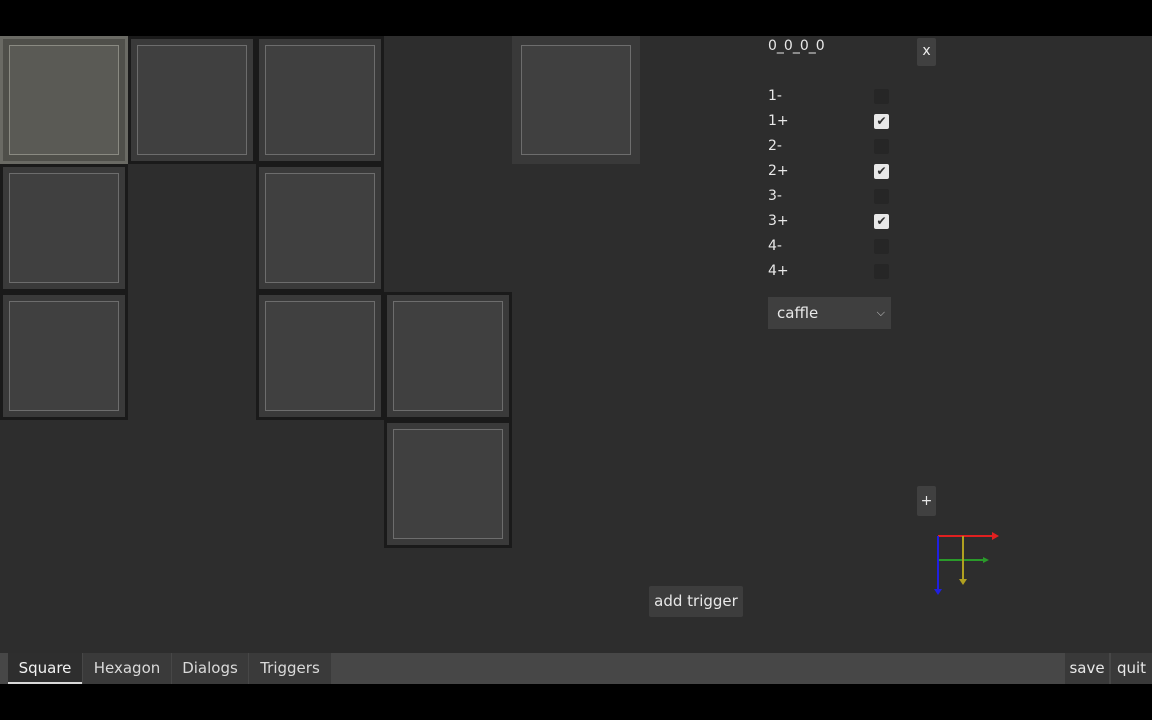 The width and height of the screenshot is (1152, 720). I want to click on direction-option-2-plus: 2+ ✔, so click(830, 172).